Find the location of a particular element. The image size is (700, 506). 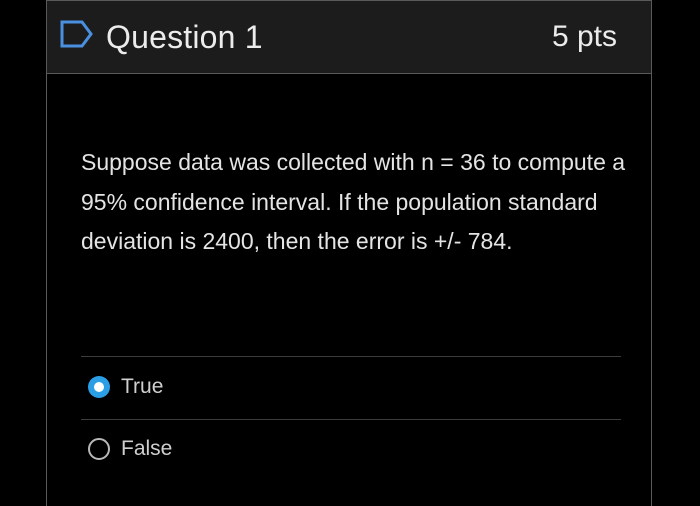

answer-option-false: False is located at coordinates (287, 449).